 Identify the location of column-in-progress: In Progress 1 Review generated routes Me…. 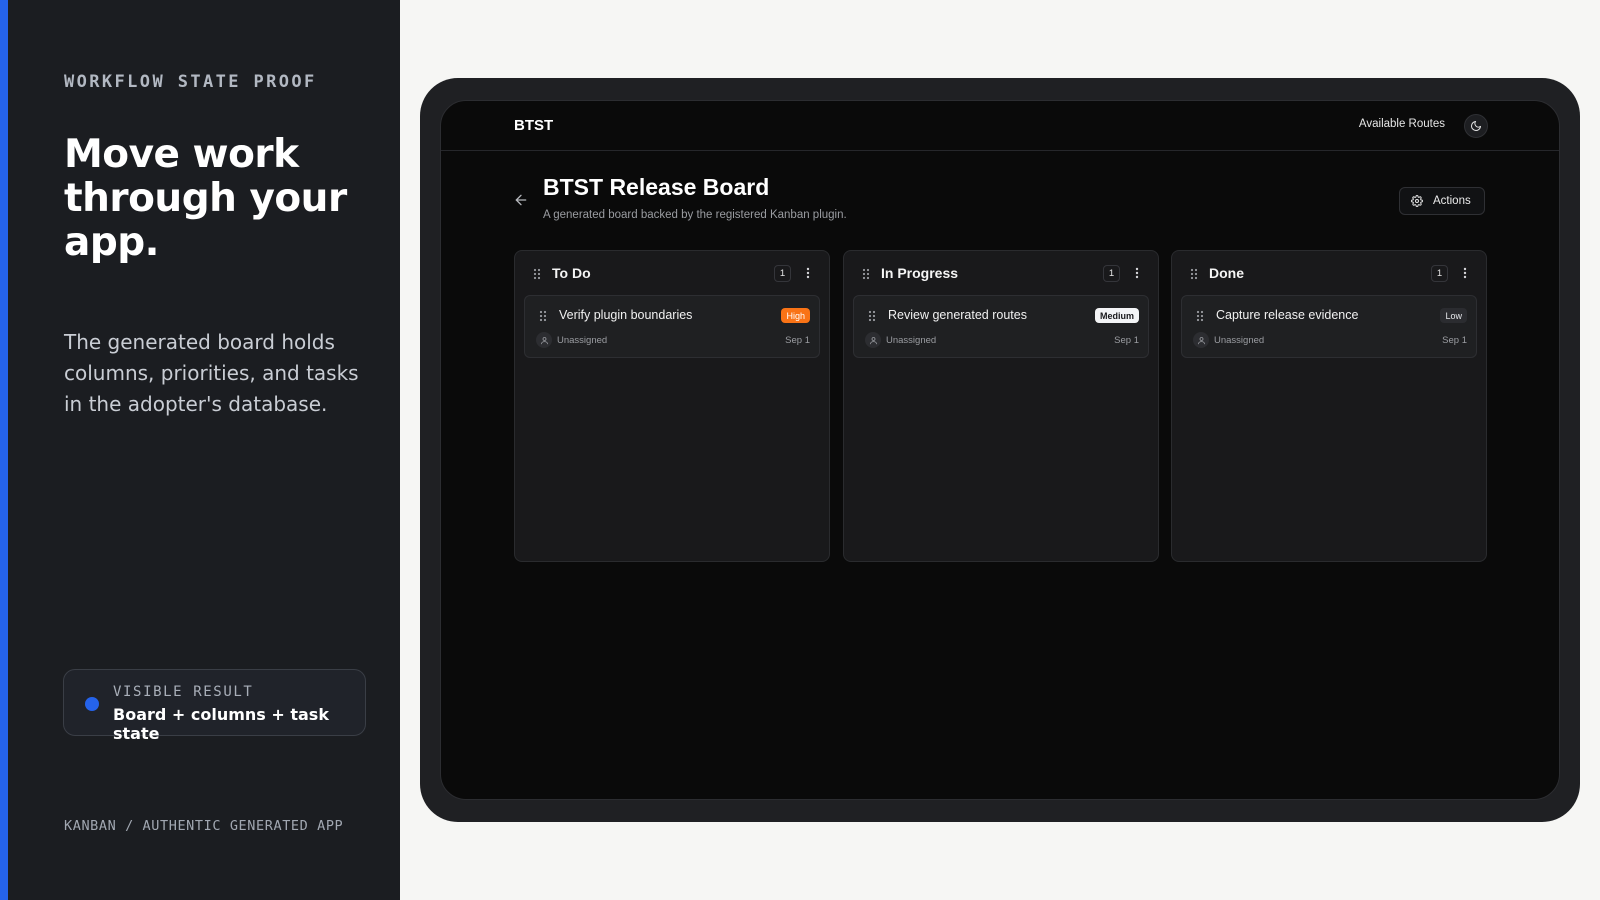
(1001, 406).